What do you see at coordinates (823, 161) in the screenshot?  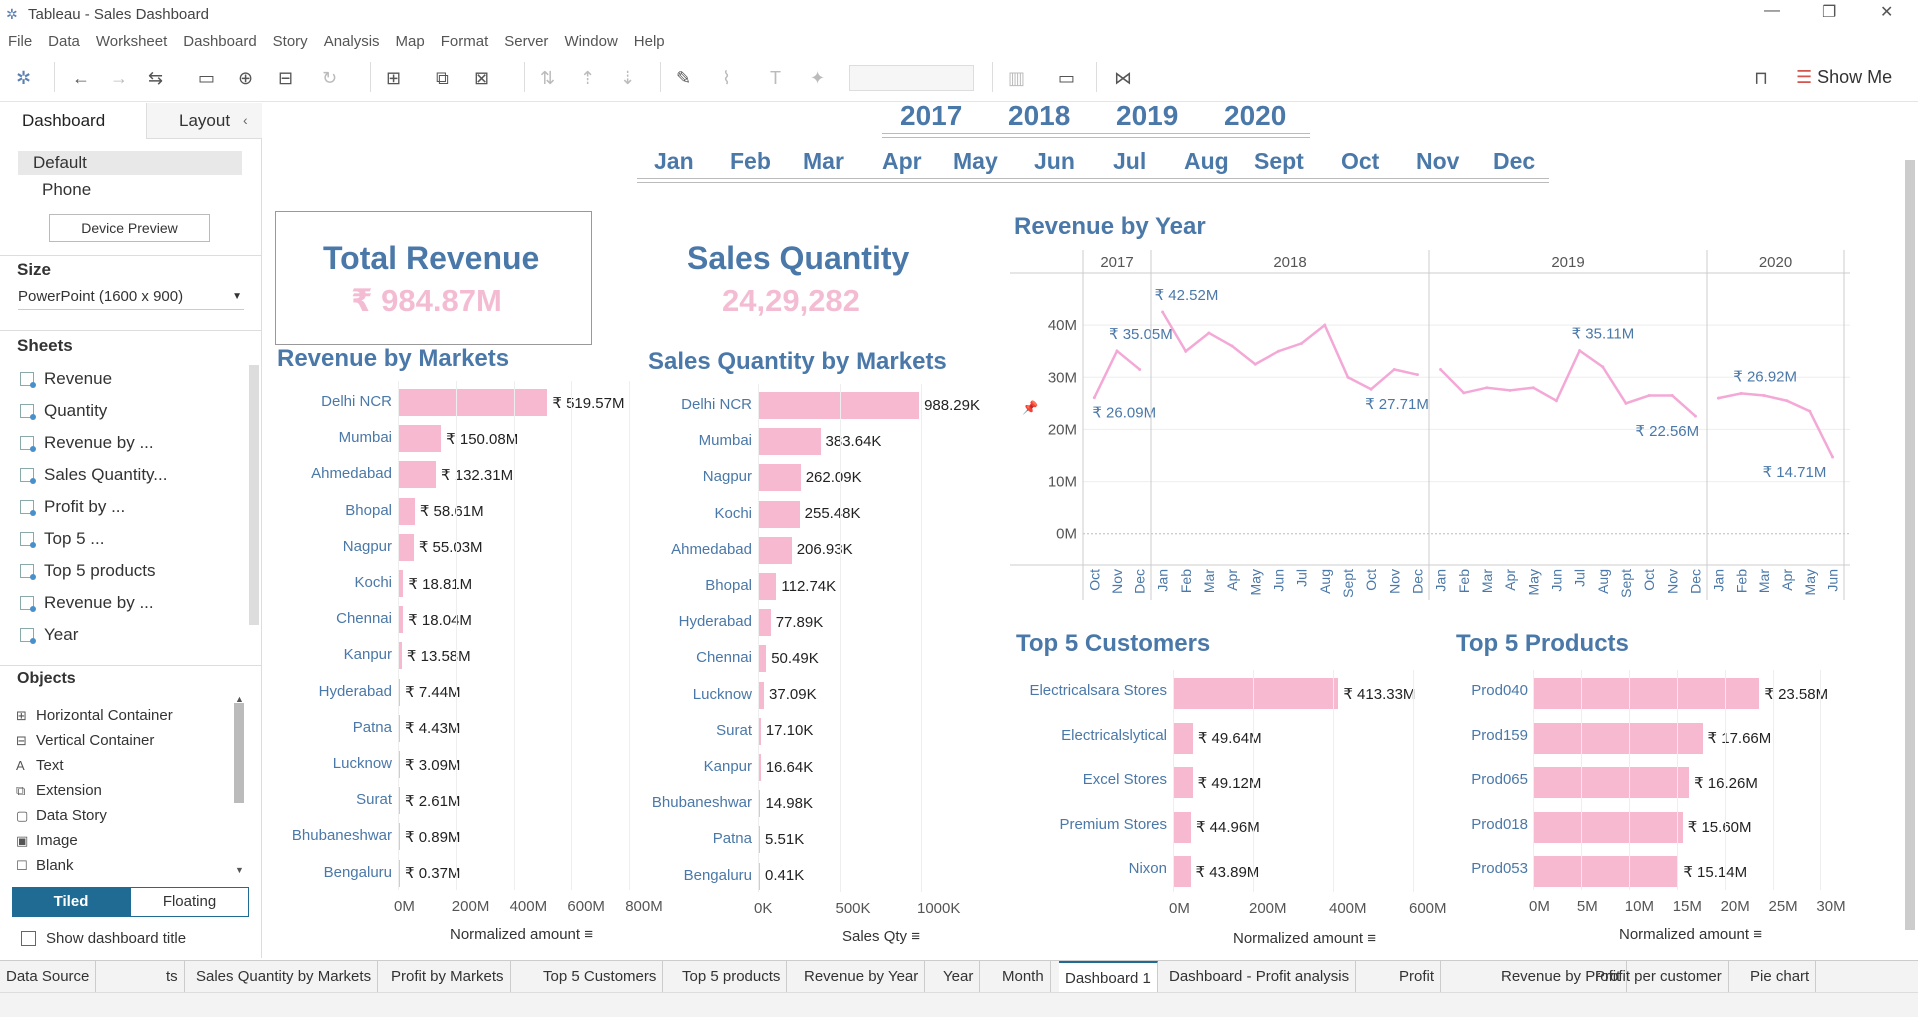 I see `month-filter-item: Mar` at bounding box center [823, 161].